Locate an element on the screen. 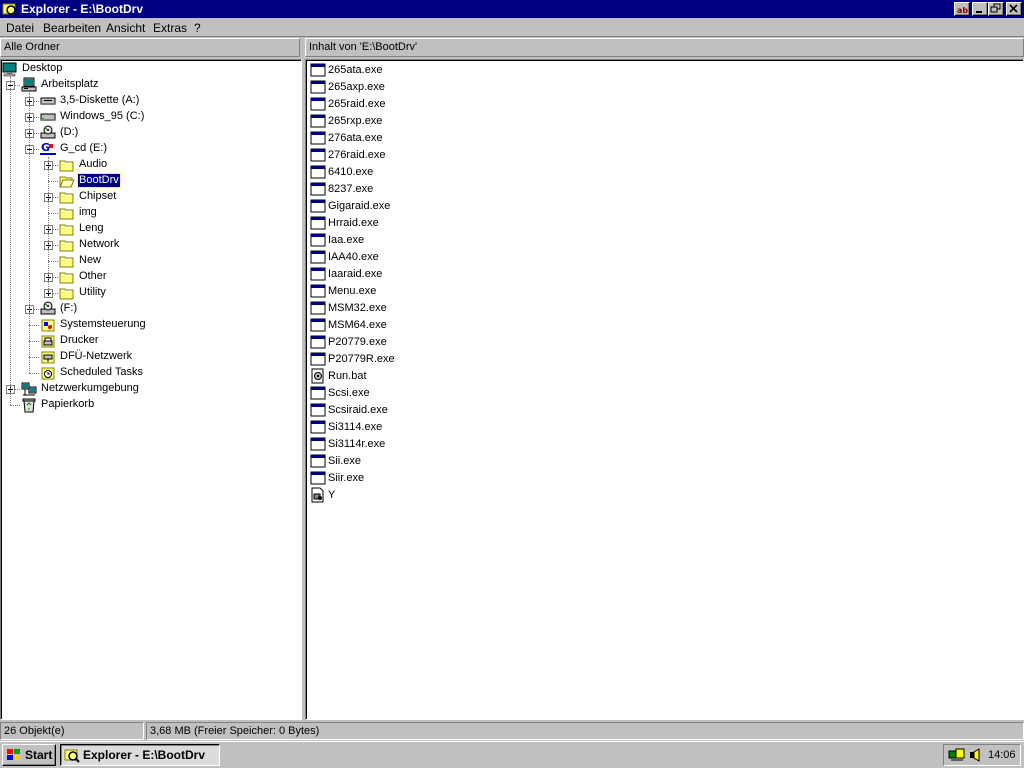 This screenshot has height=768, width=1024. file-name: 265raid.exe is located at coordinates (357, 104).